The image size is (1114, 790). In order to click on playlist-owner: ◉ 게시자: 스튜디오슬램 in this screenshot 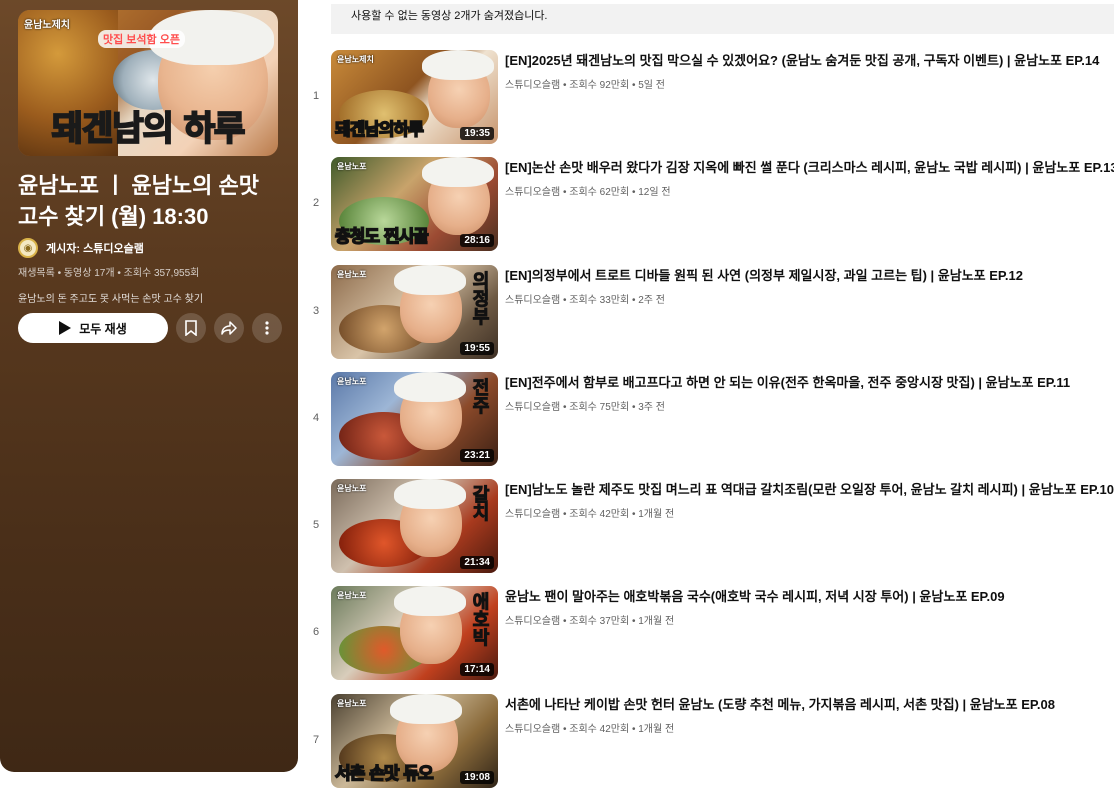, I will do `click(81, 248)`.